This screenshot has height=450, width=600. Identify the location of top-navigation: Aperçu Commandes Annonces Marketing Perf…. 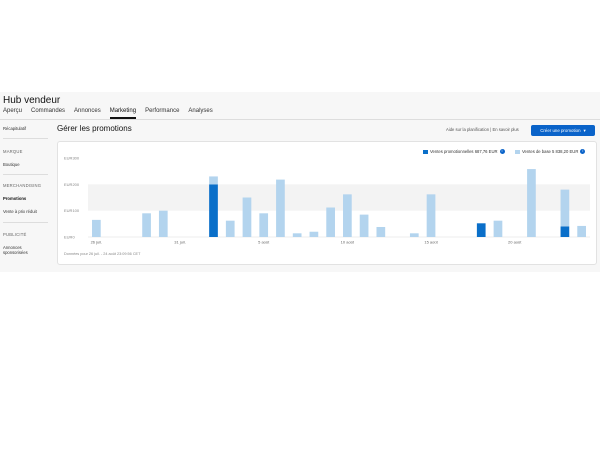
(108, 113).